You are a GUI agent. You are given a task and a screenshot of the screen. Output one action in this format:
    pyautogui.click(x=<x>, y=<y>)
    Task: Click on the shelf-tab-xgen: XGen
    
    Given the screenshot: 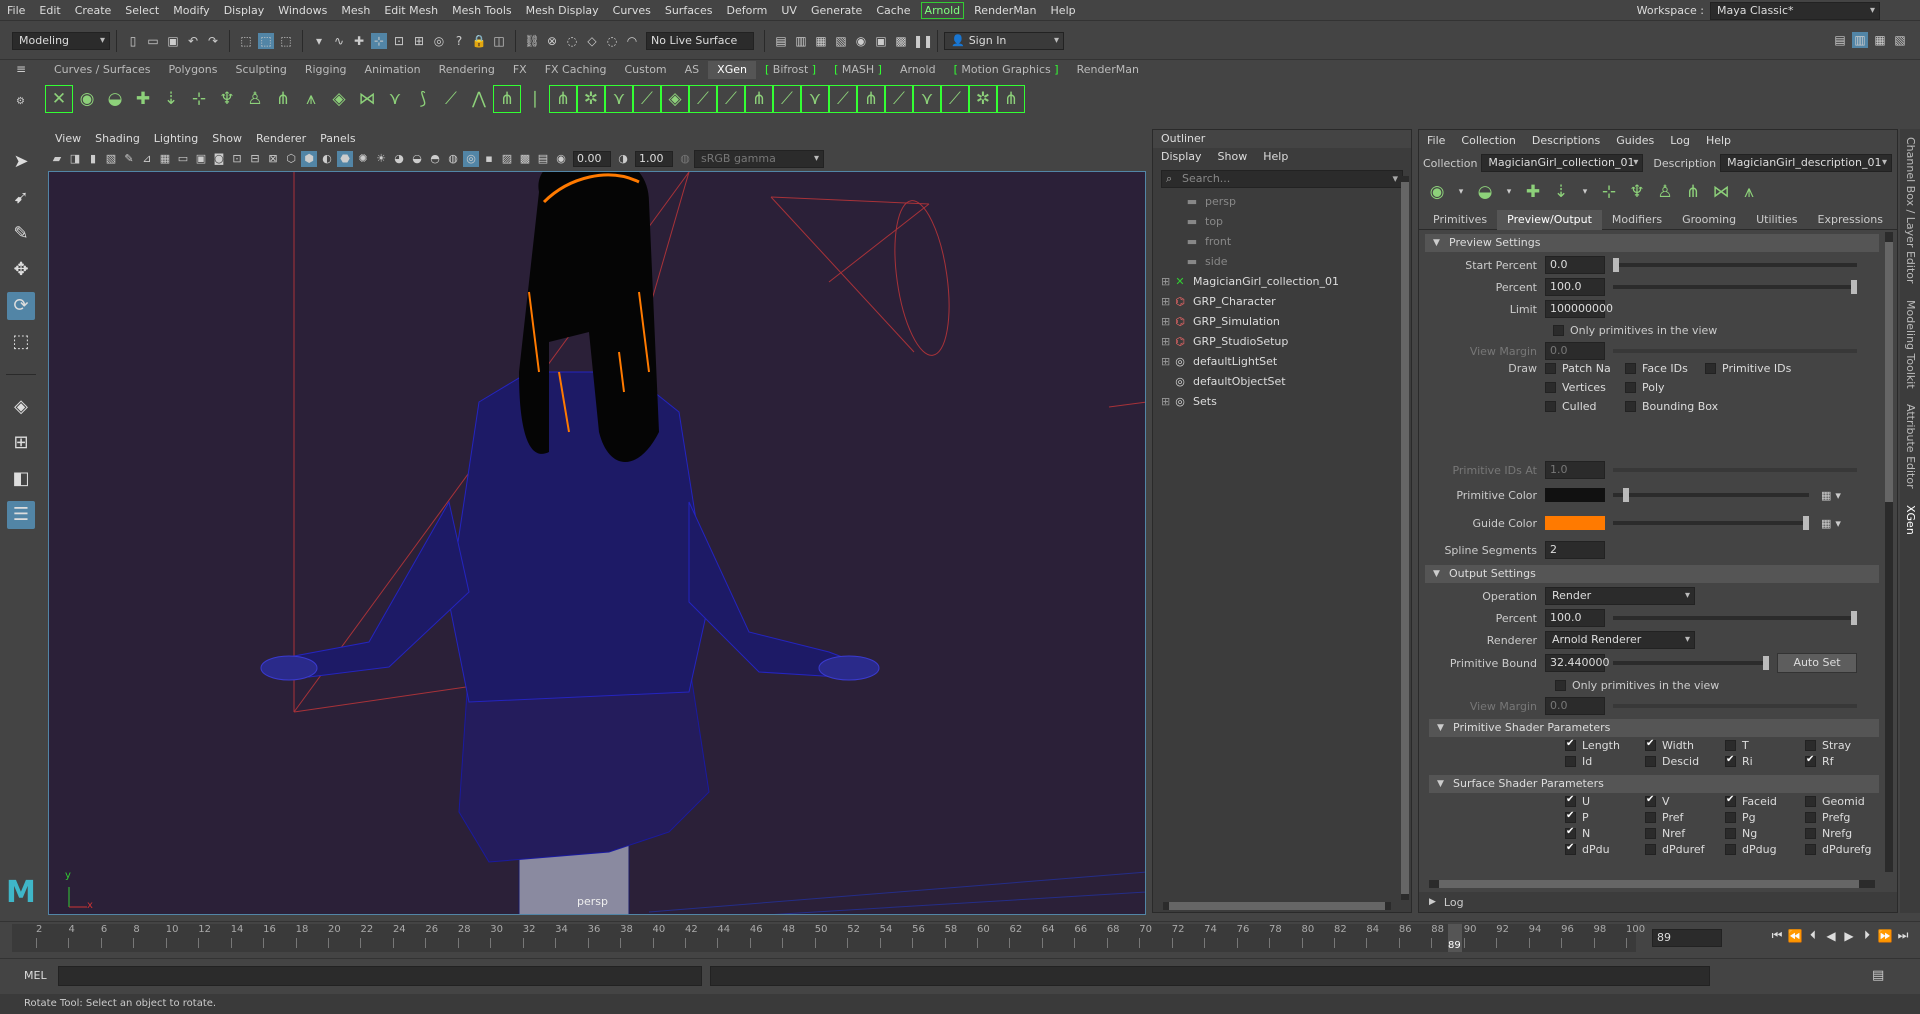 What is the action you would take?
    pyautogui.click(x=732, y=70)
    